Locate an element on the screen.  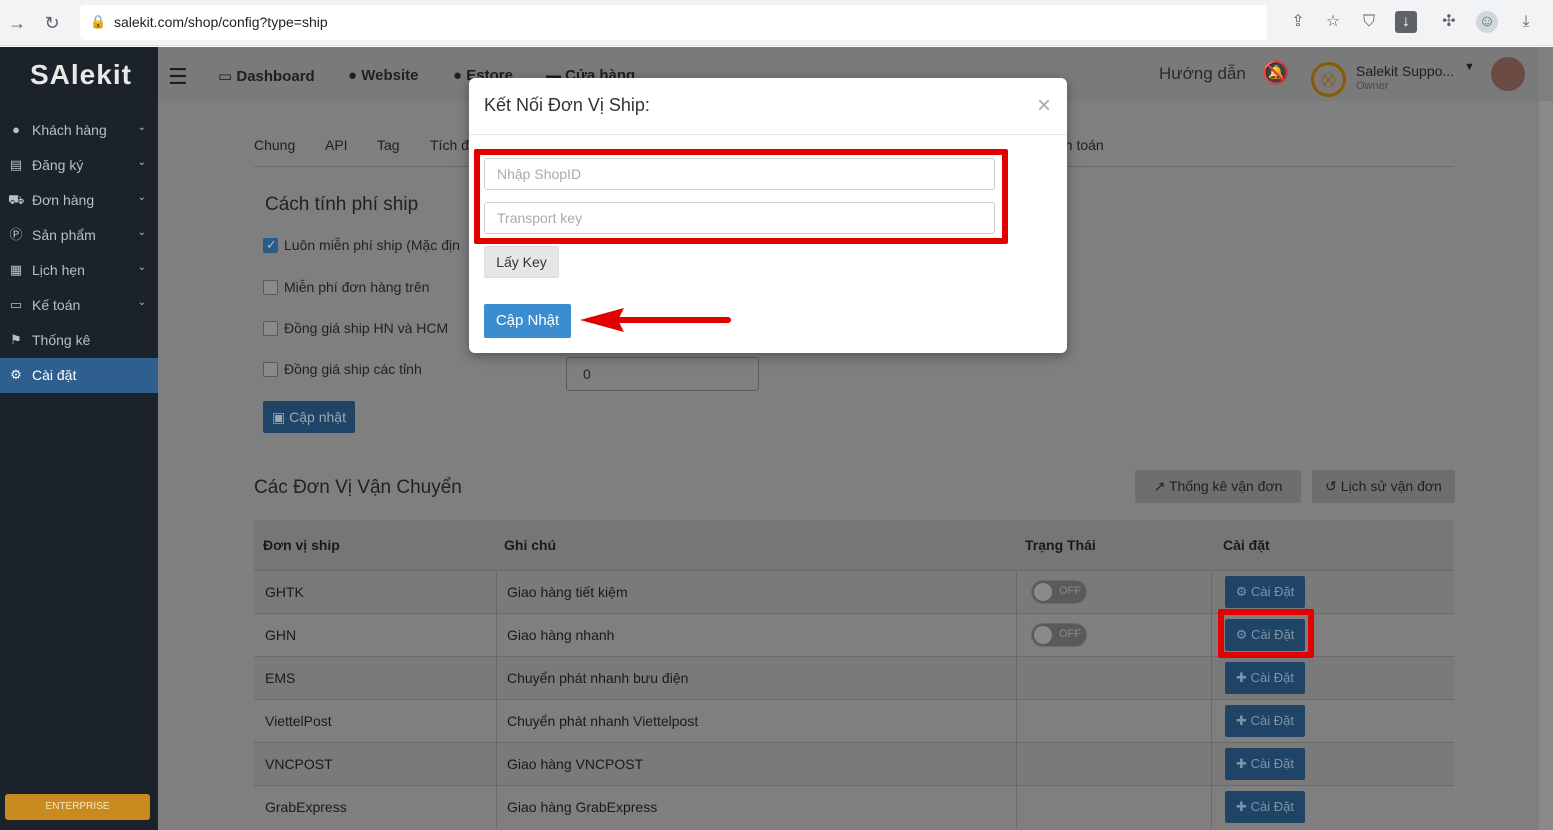
extensions-icon: ✣ is located at coordinates (1449, 22).